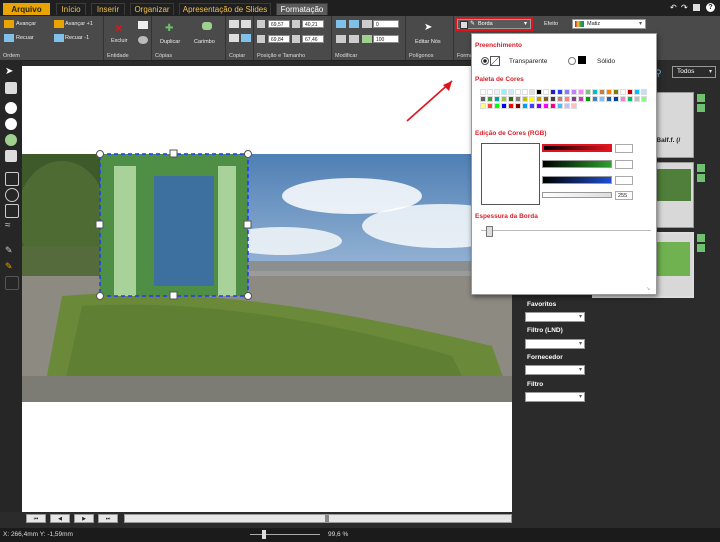 This screenshot has width=720, height=542. What do you see at coordinates (318, 518) in the screenshot?
I see `horizontal-scrollbar` at bounding box center [318, 518].